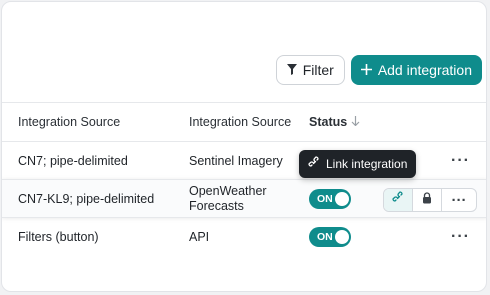  Describe the element at coordinates (318, 70) in the screenshot. I see `filter-label: Filter` at that location.